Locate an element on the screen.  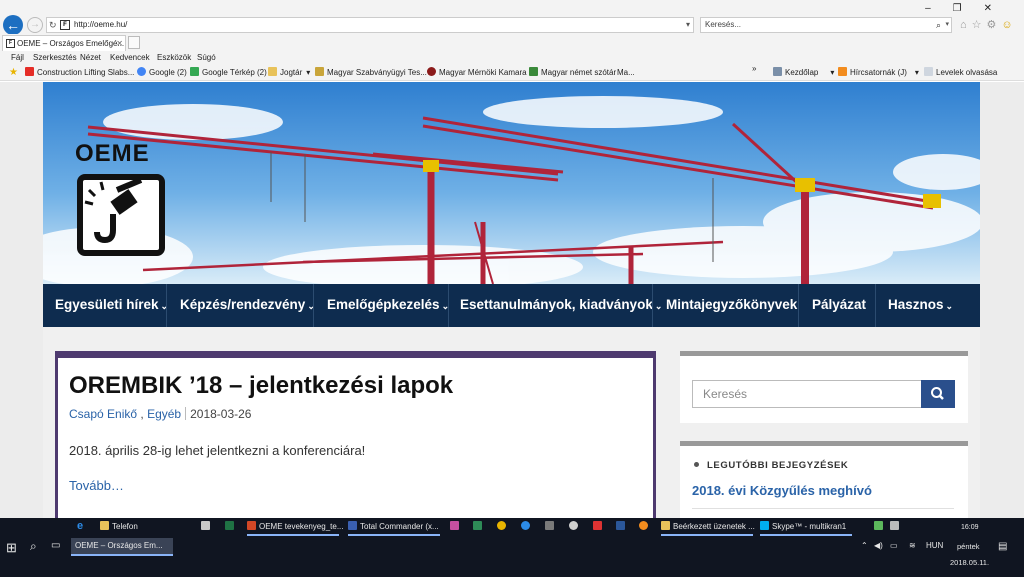
forward-button: → is located at coordinates (35, 25).